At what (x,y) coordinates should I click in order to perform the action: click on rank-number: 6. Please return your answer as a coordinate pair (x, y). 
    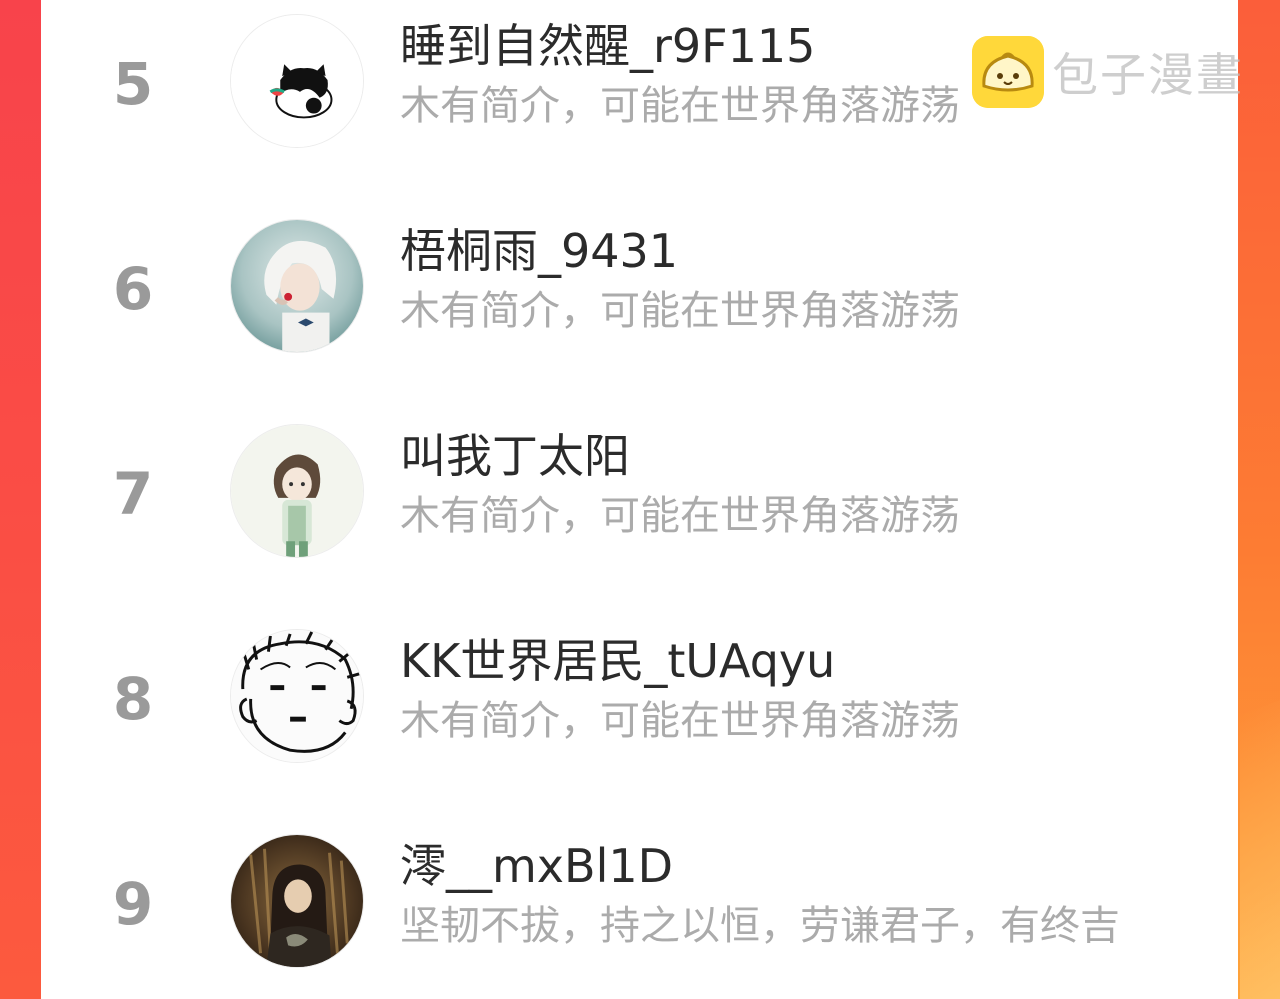
    Looking at the image, I should click on (133, 289).